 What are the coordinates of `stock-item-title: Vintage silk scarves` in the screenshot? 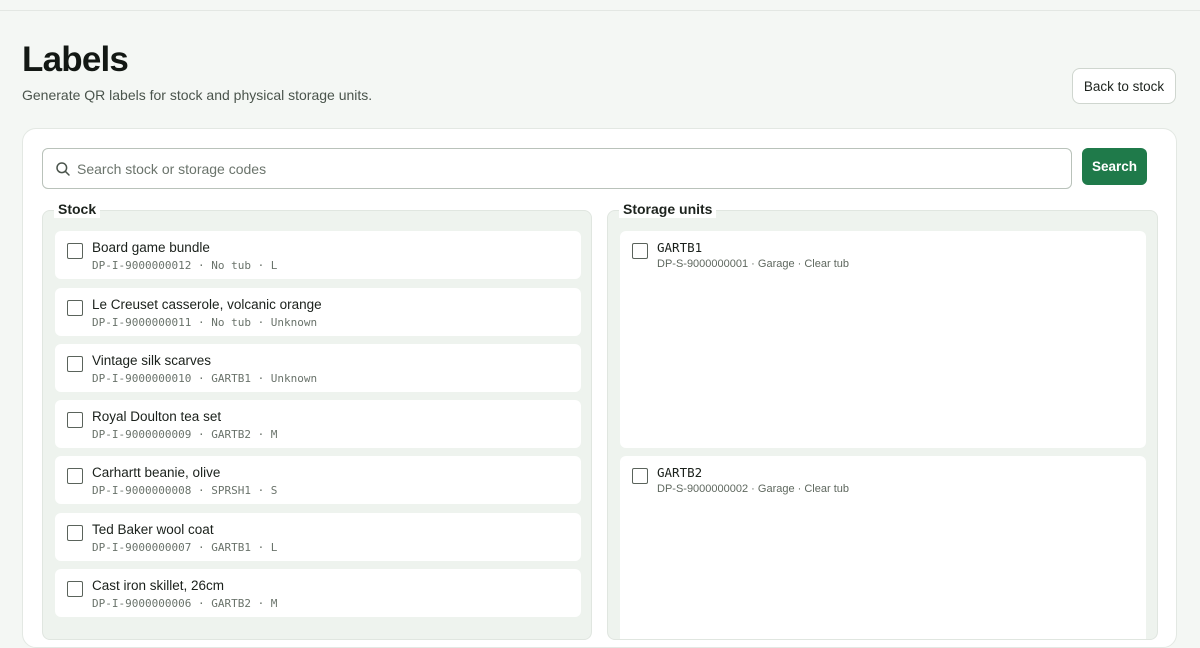 It's located at (152, 360).